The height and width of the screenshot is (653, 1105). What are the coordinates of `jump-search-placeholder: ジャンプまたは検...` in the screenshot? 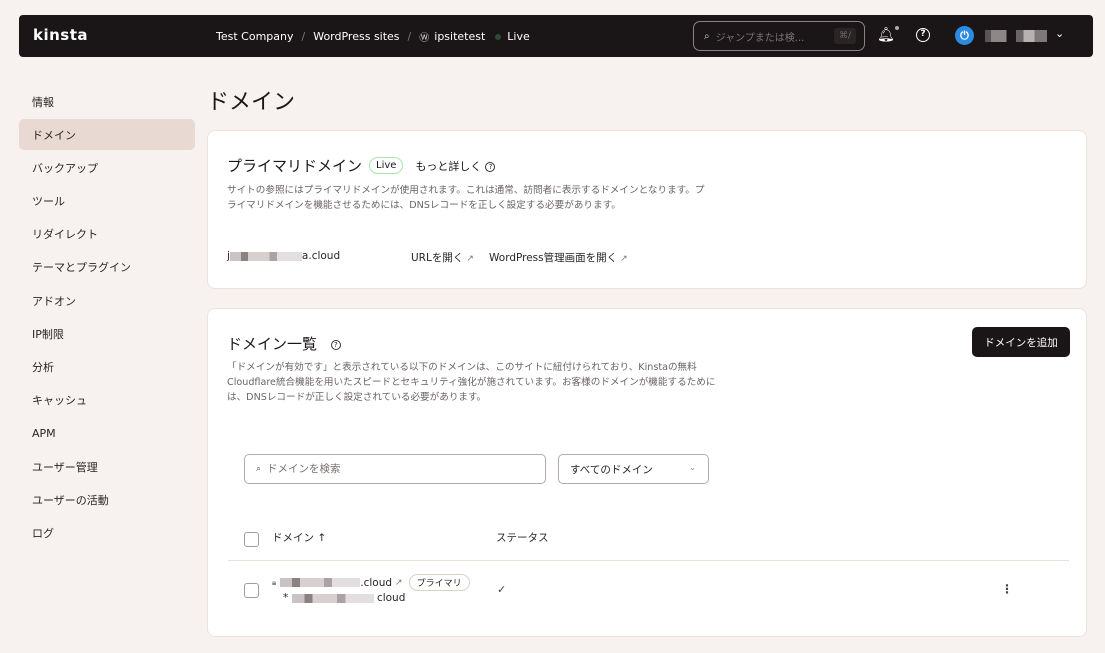 It's located at (760, 38).